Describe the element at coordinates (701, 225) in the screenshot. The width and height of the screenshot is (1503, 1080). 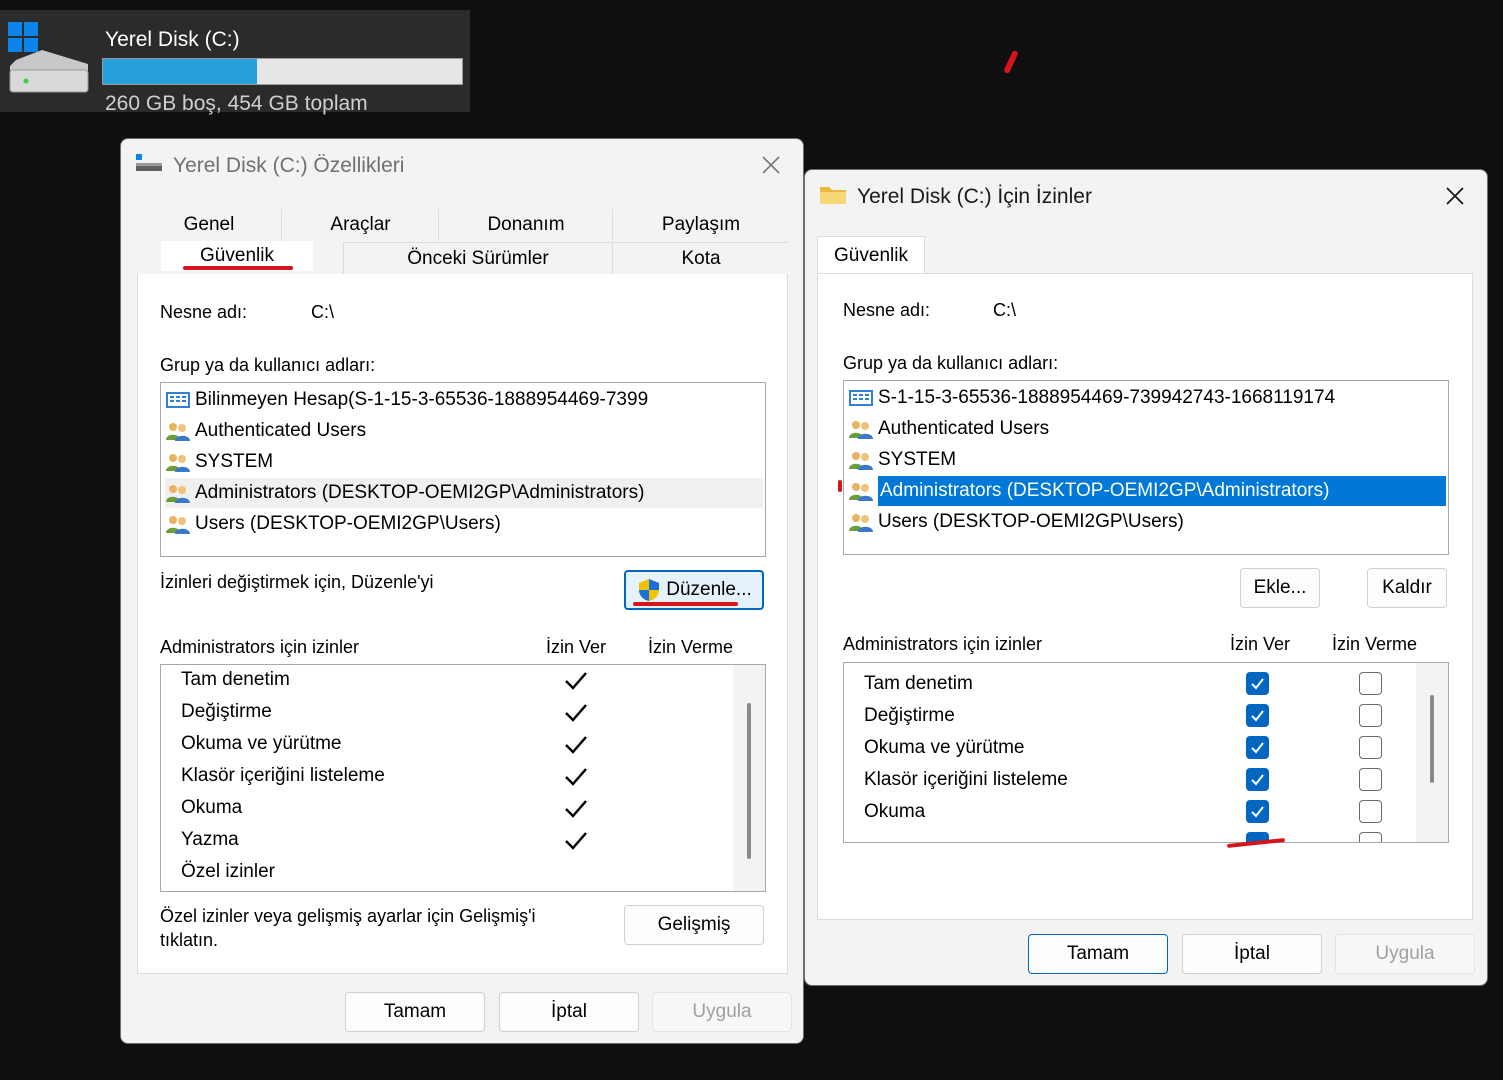
I see `tab-paylasim: Paylaşım` at that location.